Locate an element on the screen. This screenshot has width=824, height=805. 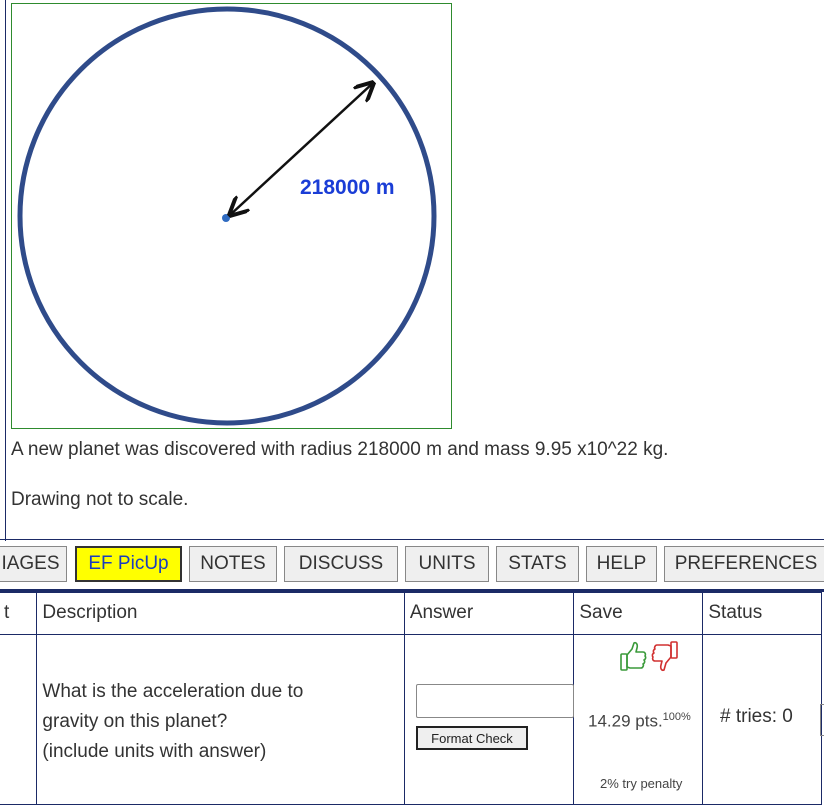
problem-note: Drawing not to scale. is located at coordinates (100, 499).